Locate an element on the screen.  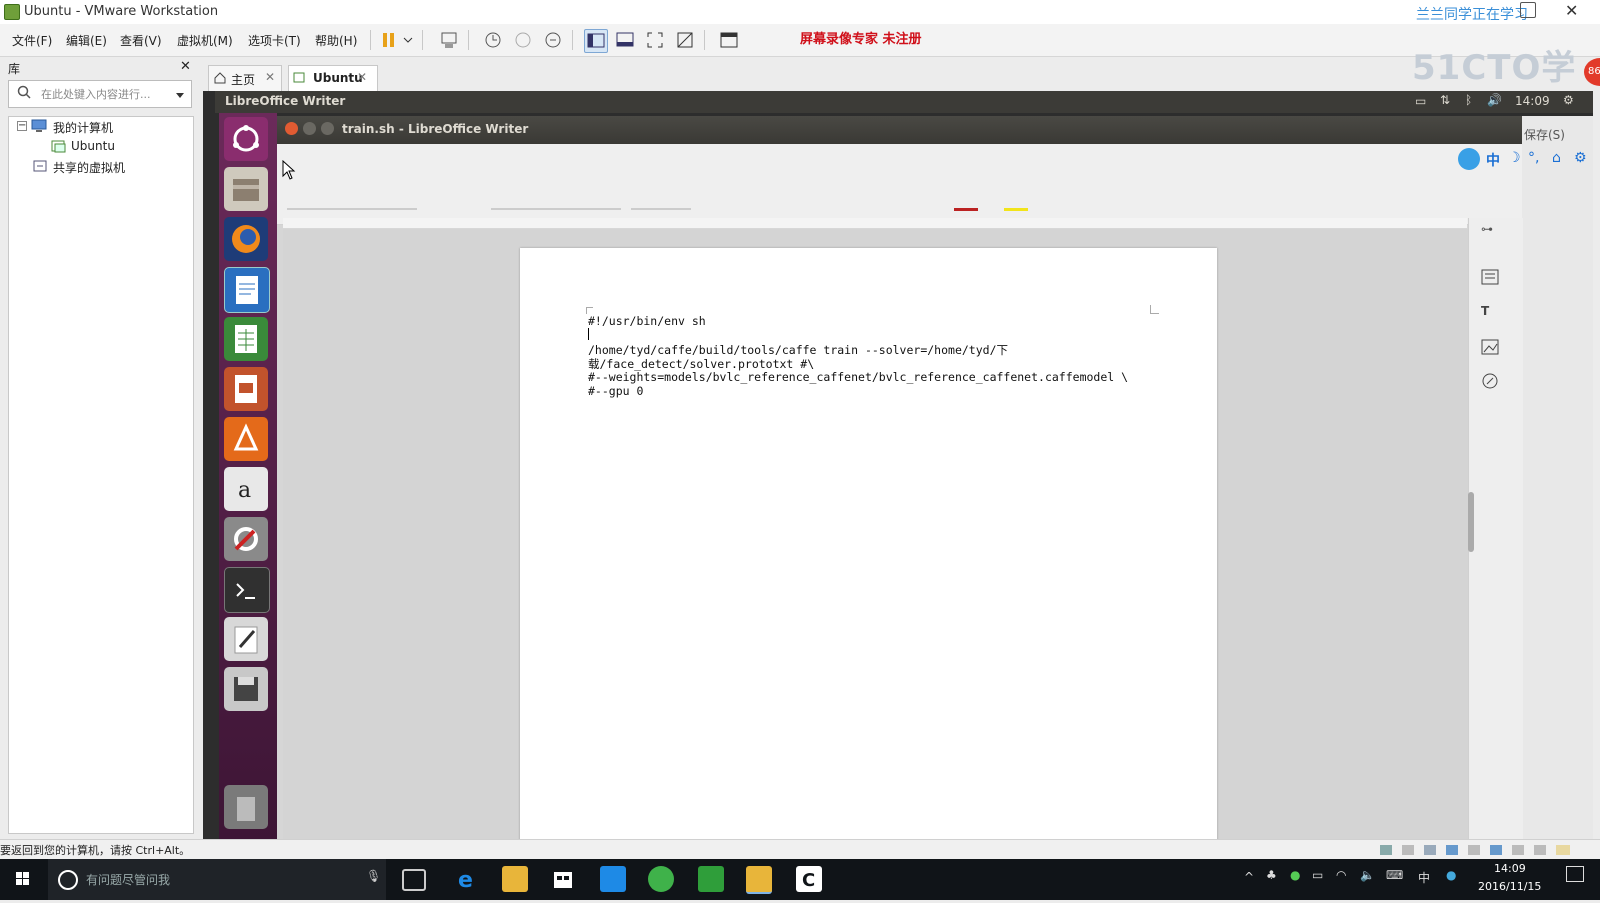
gallery-icon is located at coordinates (1490, 348).